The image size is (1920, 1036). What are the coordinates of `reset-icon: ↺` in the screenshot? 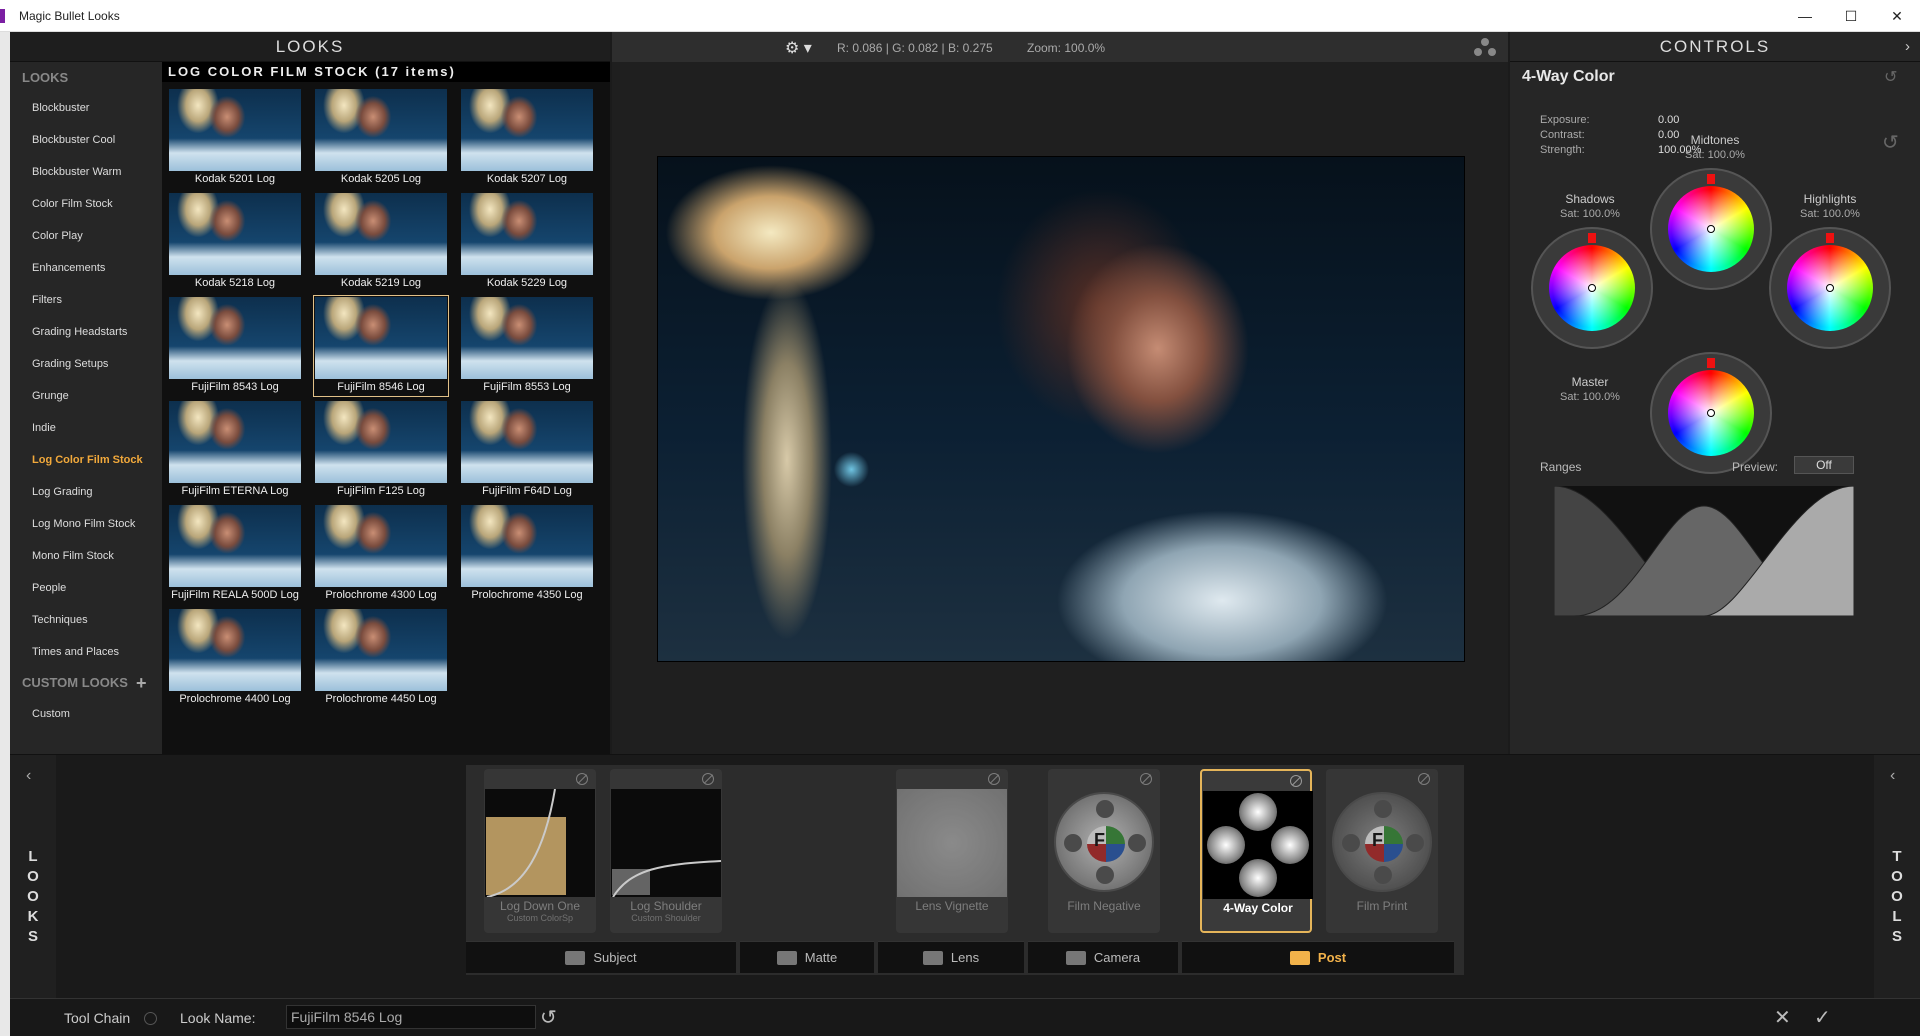 It's located at (1890, 77).